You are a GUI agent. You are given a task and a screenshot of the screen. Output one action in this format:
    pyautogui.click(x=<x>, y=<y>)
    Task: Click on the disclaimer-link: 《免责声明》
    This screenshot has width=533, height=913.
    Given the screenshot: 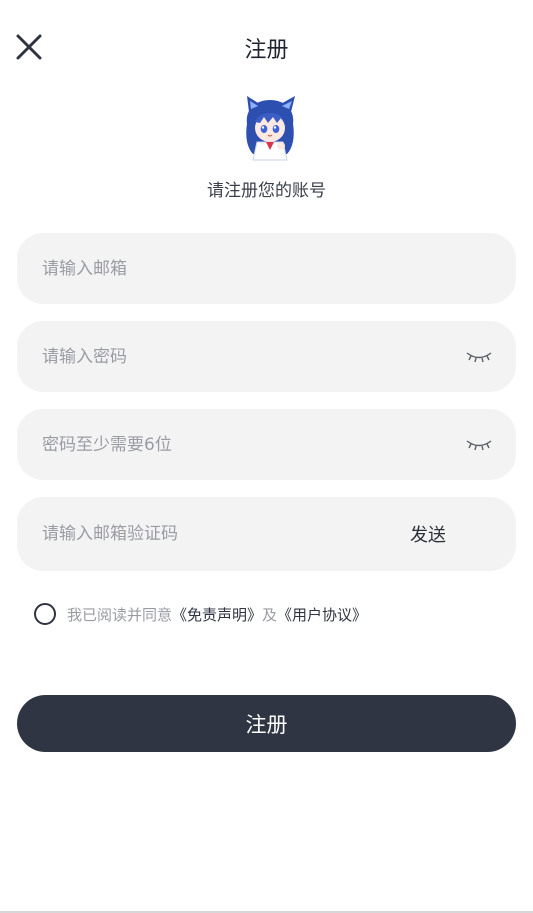 What is the action you would take?
    pyautogui.click(x=217, y=614)
    